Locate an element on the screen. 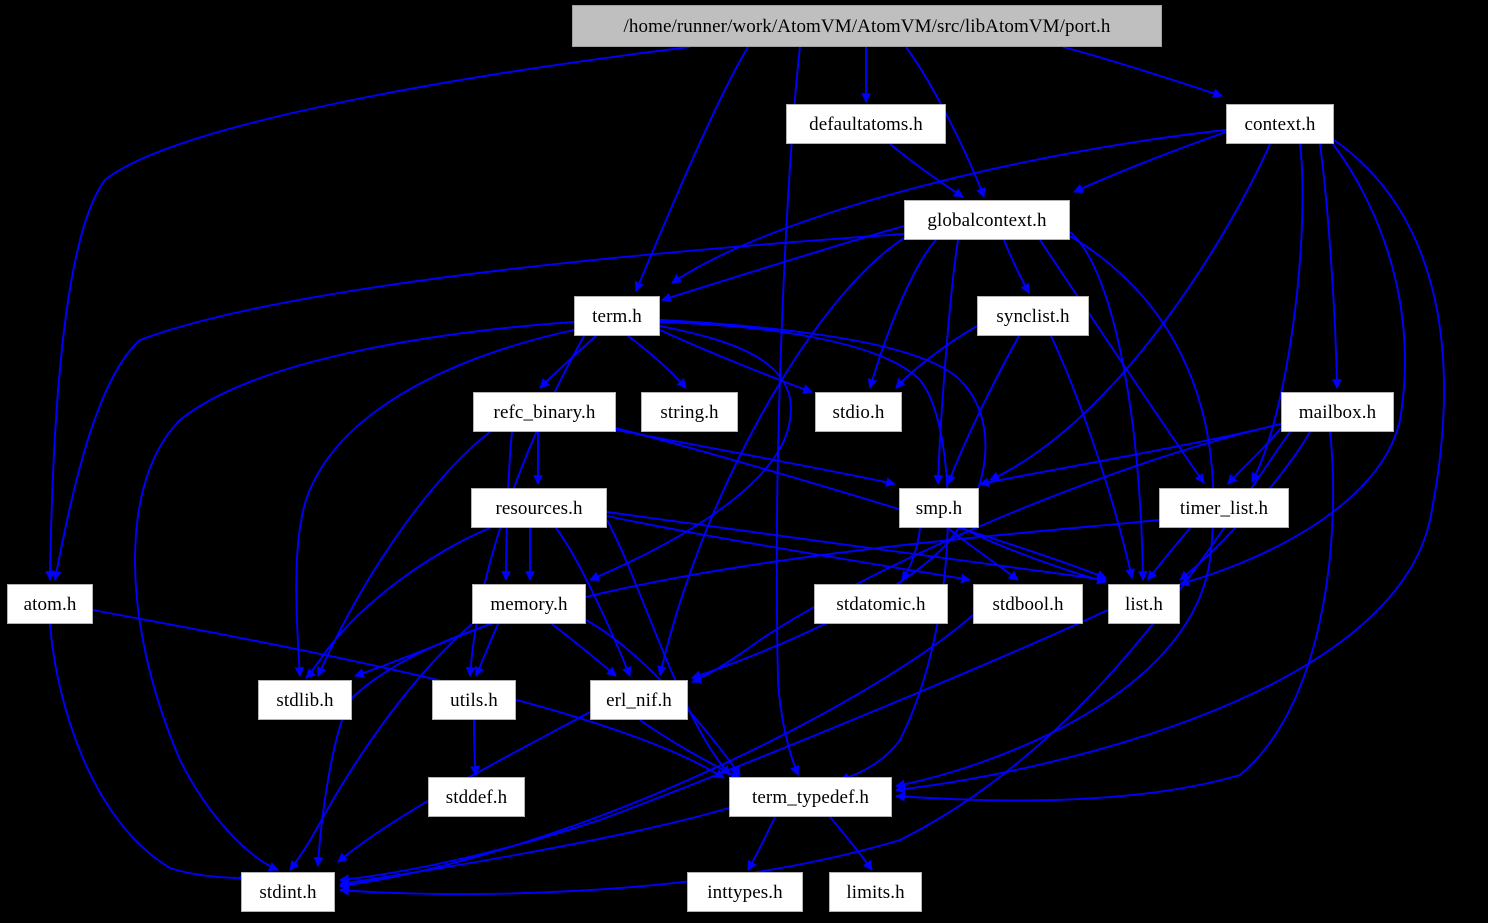 This screenshot has height=923, width=1488. graph-node-label: stdlib.h is located at coordinates (305, 700).